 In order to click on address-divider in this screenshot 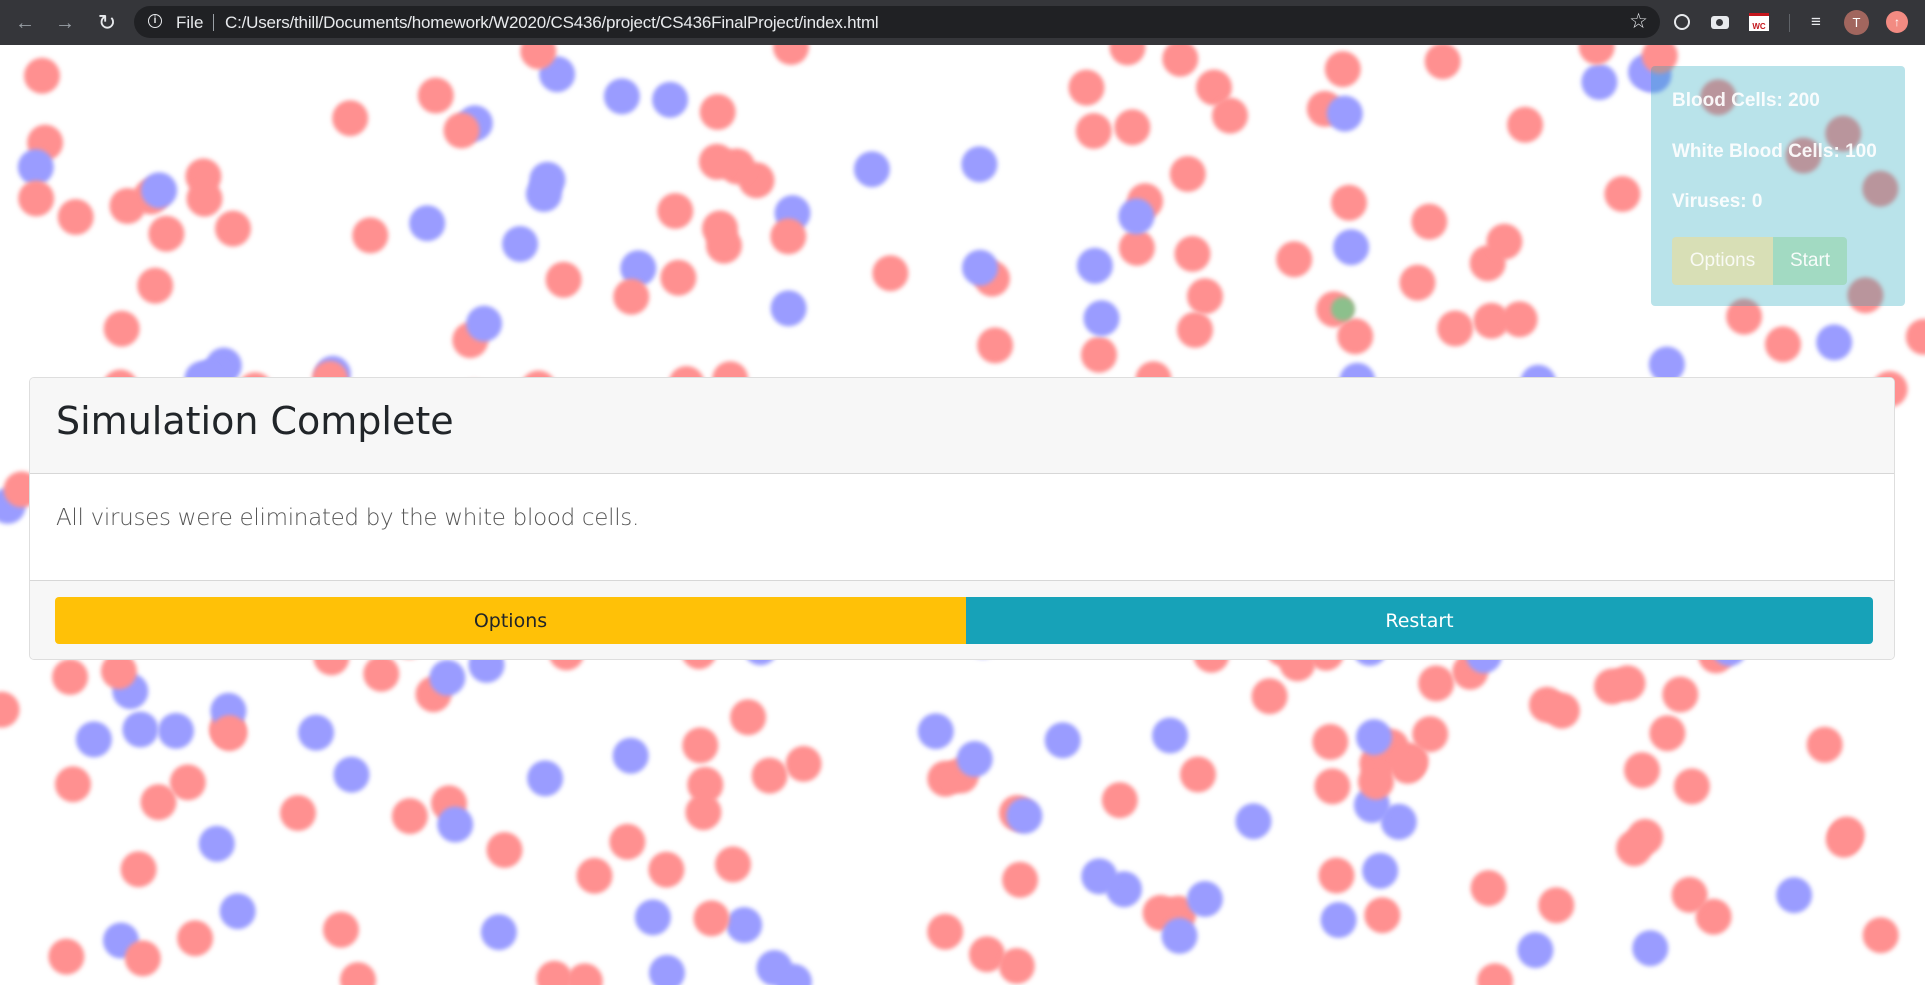, I will do `click(213, 22)`.